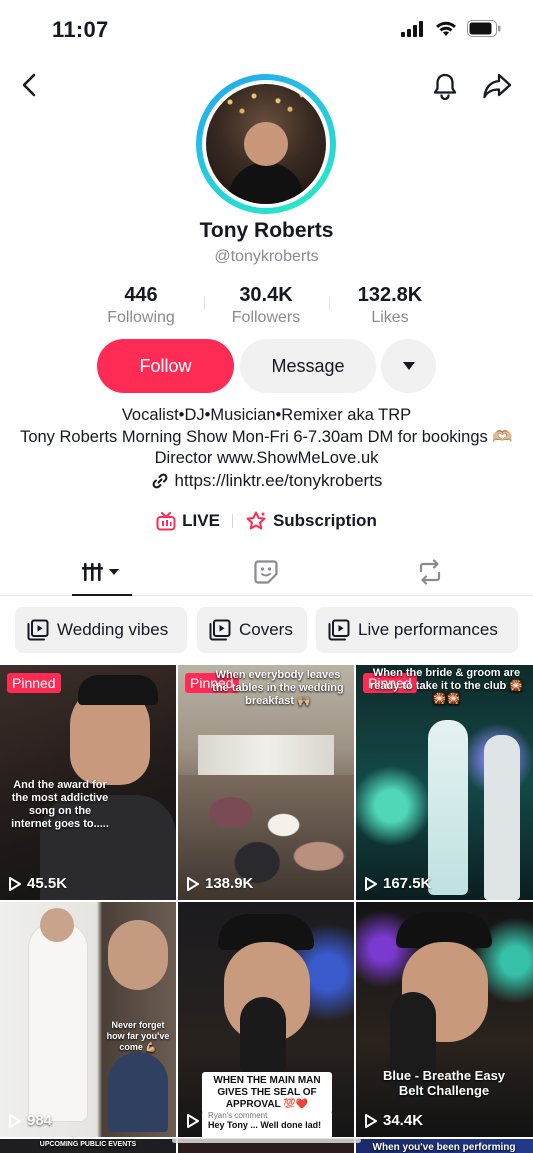 This screenshot has width=533, height=1153. I want to click on notifications-button, so click(445, 86).